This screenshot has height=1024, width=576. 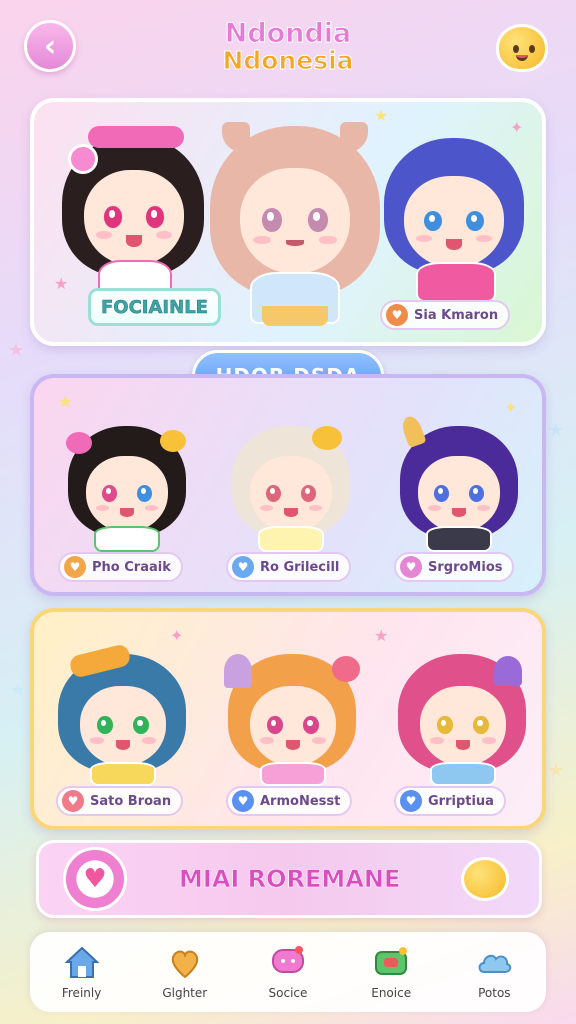 I want to click on chat-bubble-icon, so click(x=287, y=959).